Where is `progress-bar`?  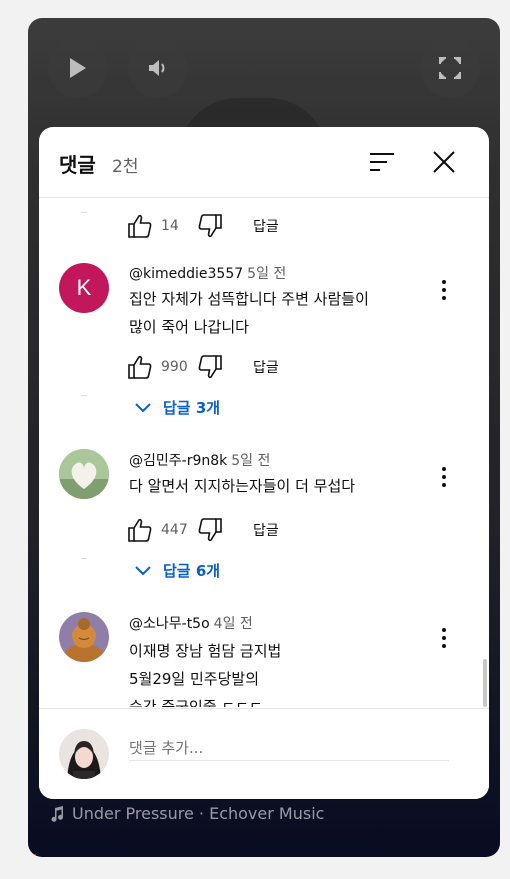
progress-bar is located at coordinates (32, 855).